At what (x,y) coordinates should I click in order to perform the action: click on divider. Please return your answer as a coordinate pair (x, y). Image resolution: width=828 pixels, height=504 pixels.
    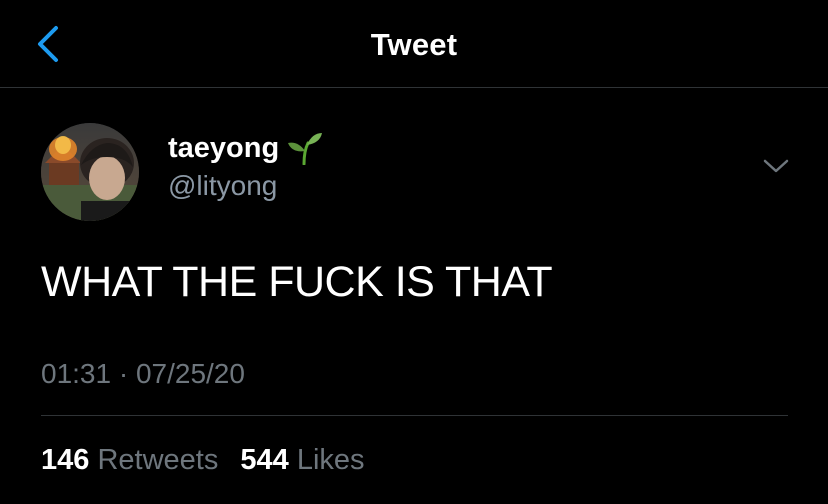
    Looking at the image, I should click on (414, 415).